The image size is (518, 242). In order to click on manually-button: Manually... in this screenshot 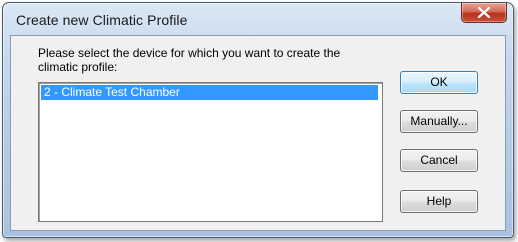, I will do `click(439, 121)`.